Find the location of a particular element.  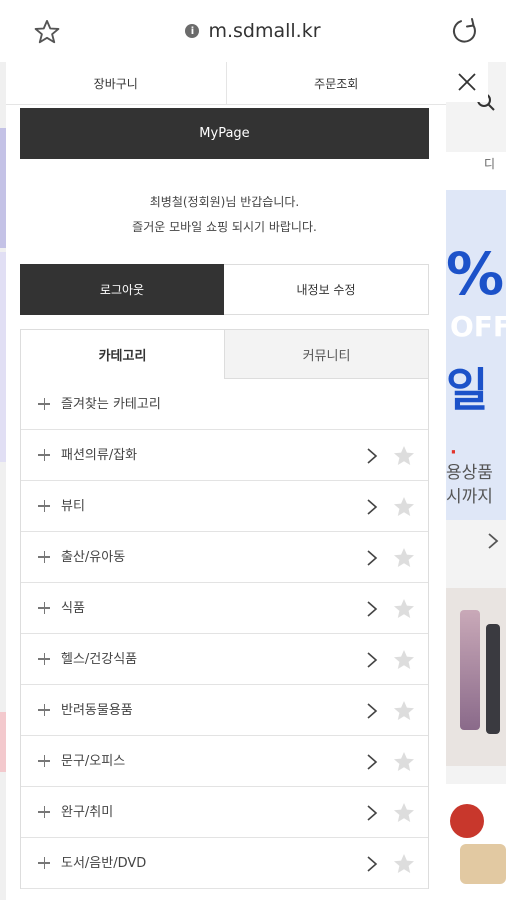

url-display: i m.sdmall.kr is located at coordinates (253, 31).